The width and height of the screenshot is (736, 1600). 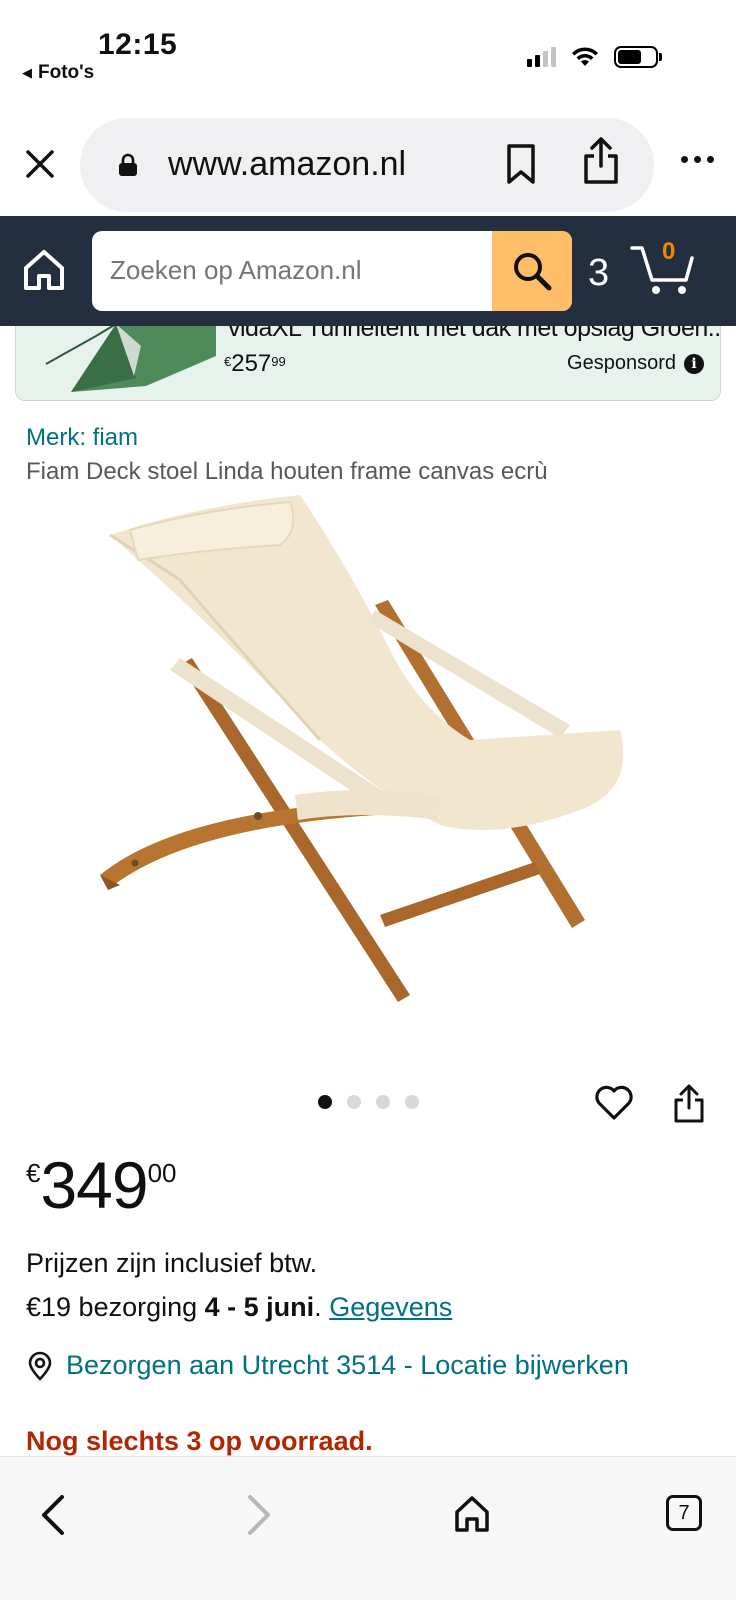 I want to click on search-box, so click(x=332, y=271).